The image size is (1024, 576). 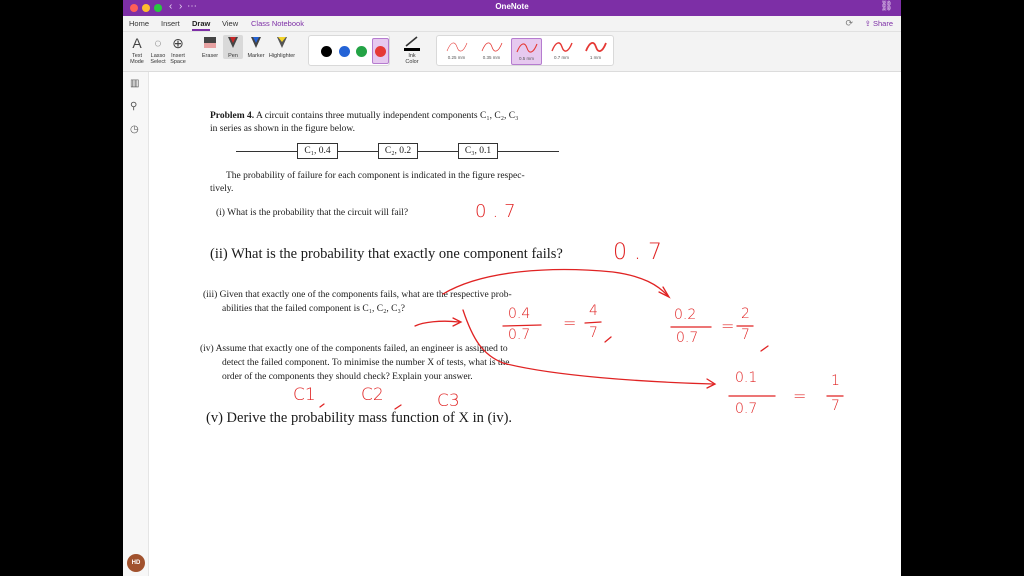 I want to click on ink-arrow-mid, so click(x=437, y=323).